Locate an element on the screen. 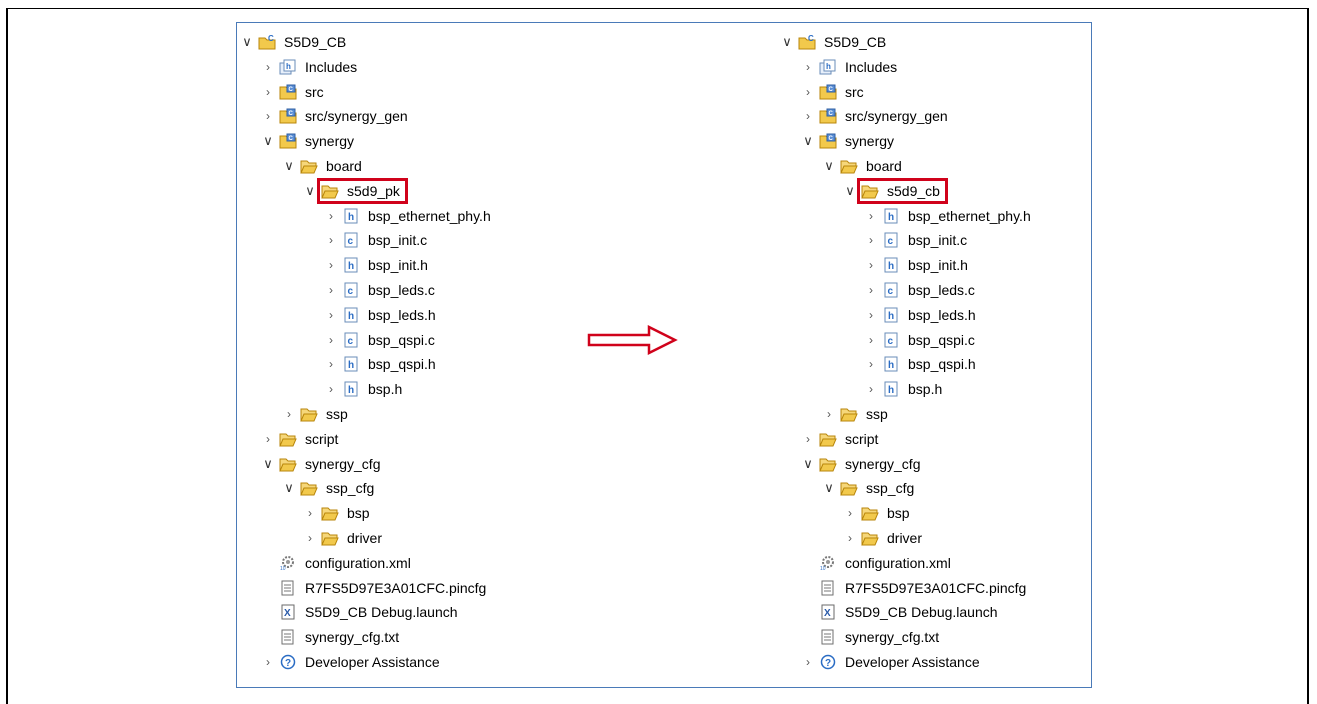  project-icon: C is located at coordinates (807, 42).